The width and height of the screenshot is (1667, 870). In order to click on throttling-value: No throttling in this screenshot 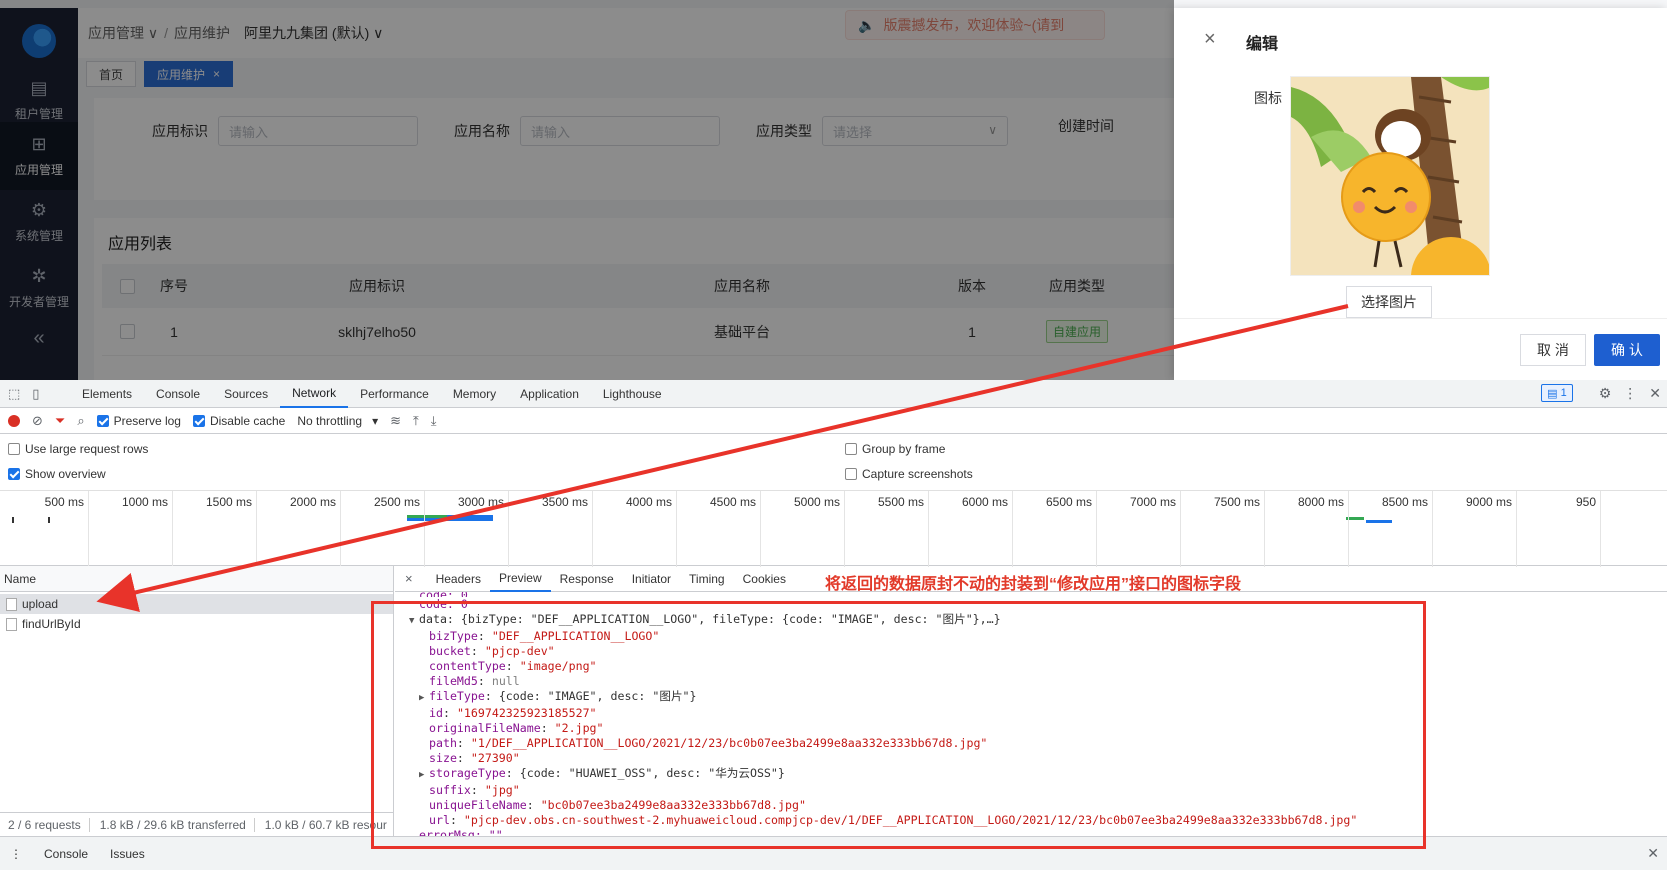, I will do `click(330, 420)`.